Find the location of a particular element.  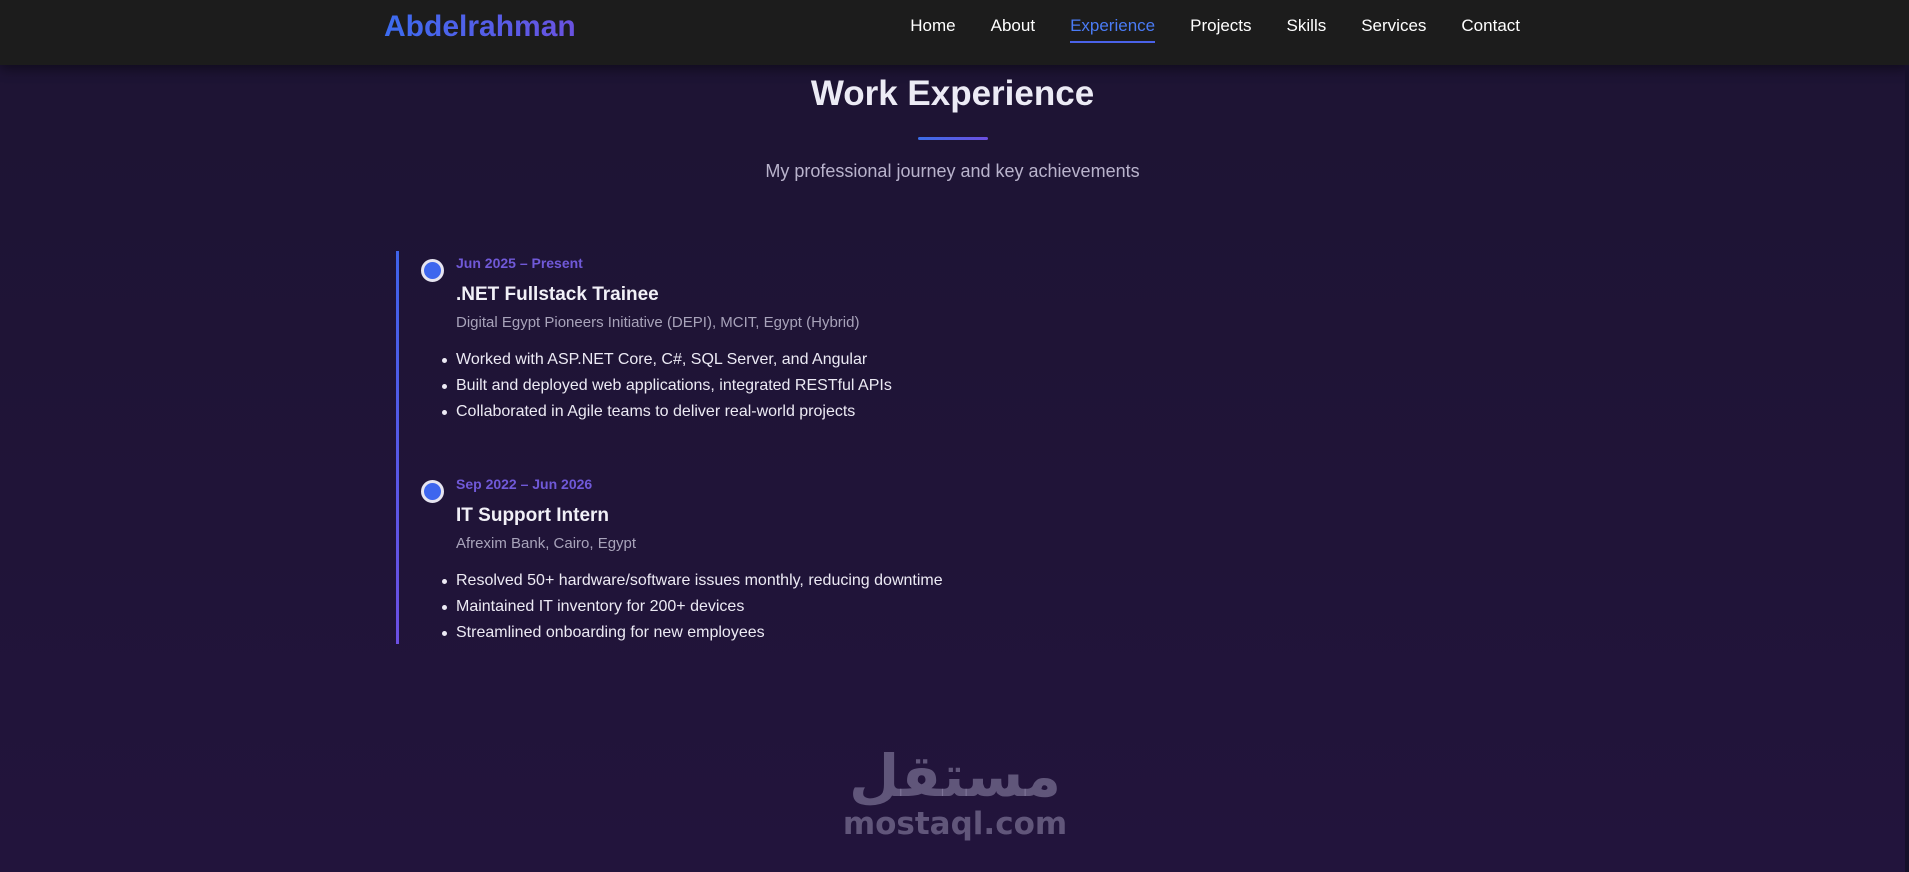

title-underline is located at coordinates (953, 138).